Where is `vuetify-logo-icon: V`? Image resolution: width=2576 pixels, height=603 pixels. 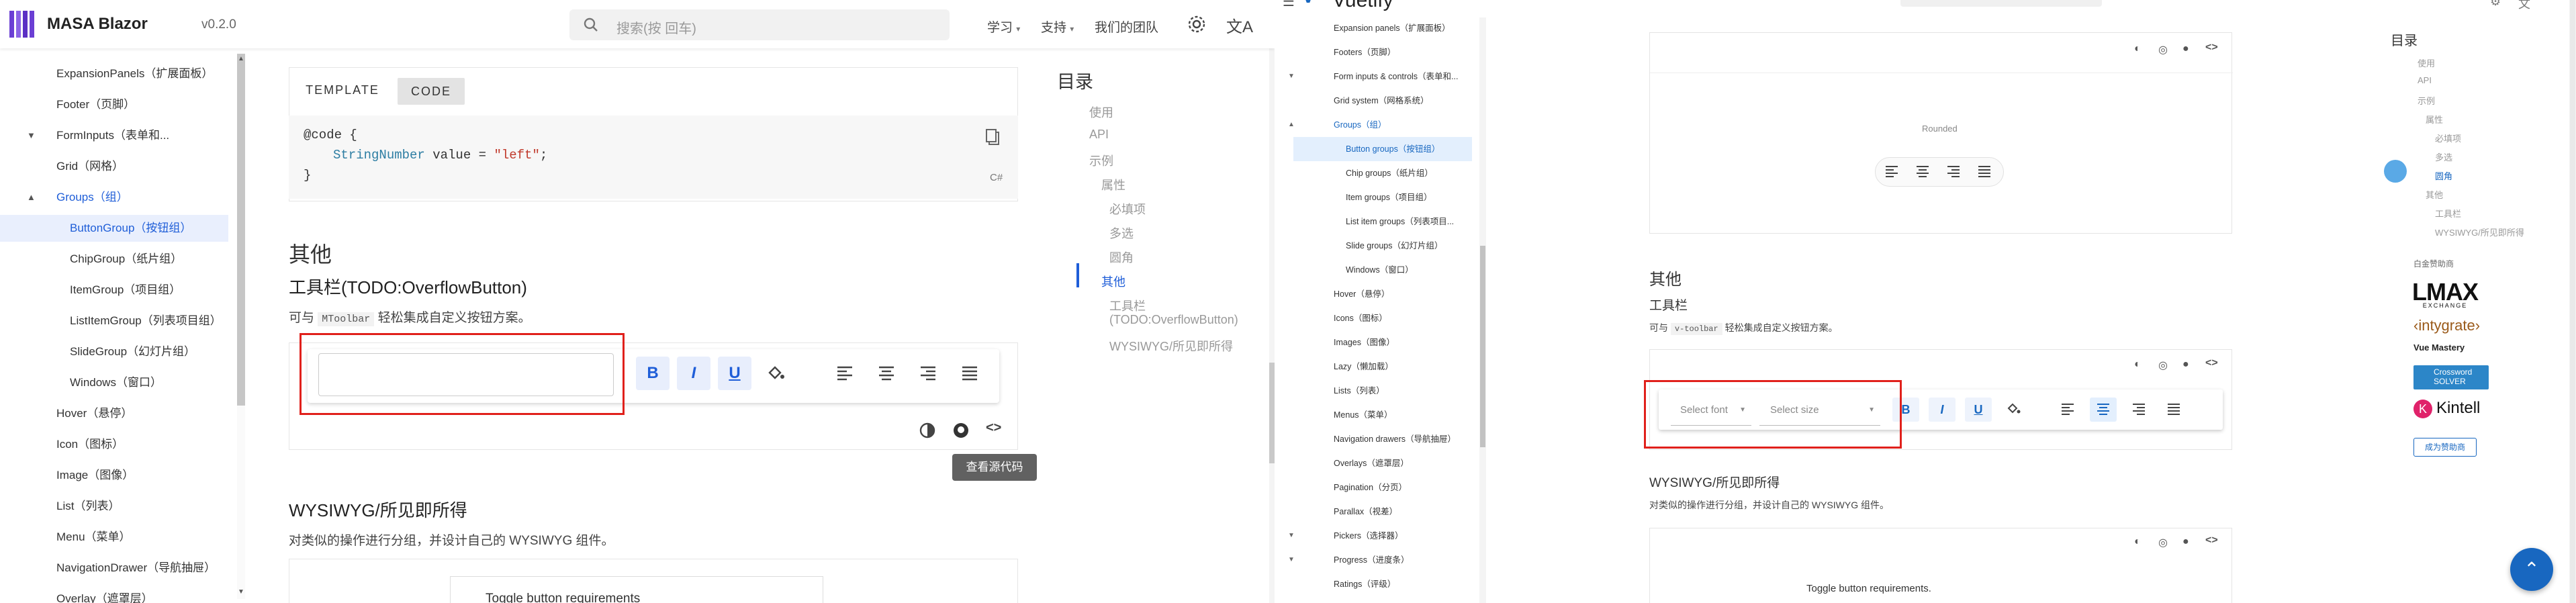 vuetify-logo-icon: V is located at coordinates (1308, 4).